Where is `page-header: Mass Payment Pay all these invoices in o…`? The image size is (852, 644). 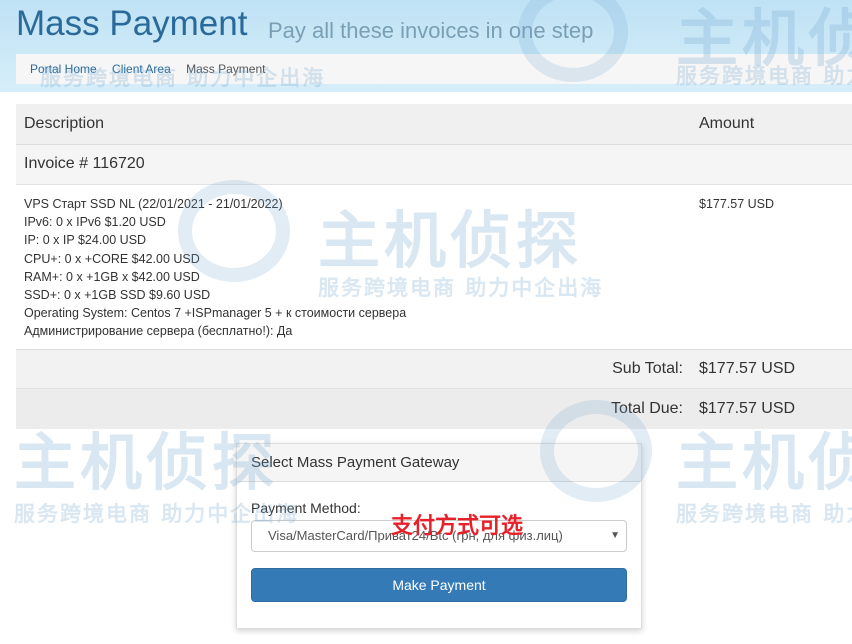
page-header: Mass Payment Pay all these invoices in o… is located at coordinates (426, 46).